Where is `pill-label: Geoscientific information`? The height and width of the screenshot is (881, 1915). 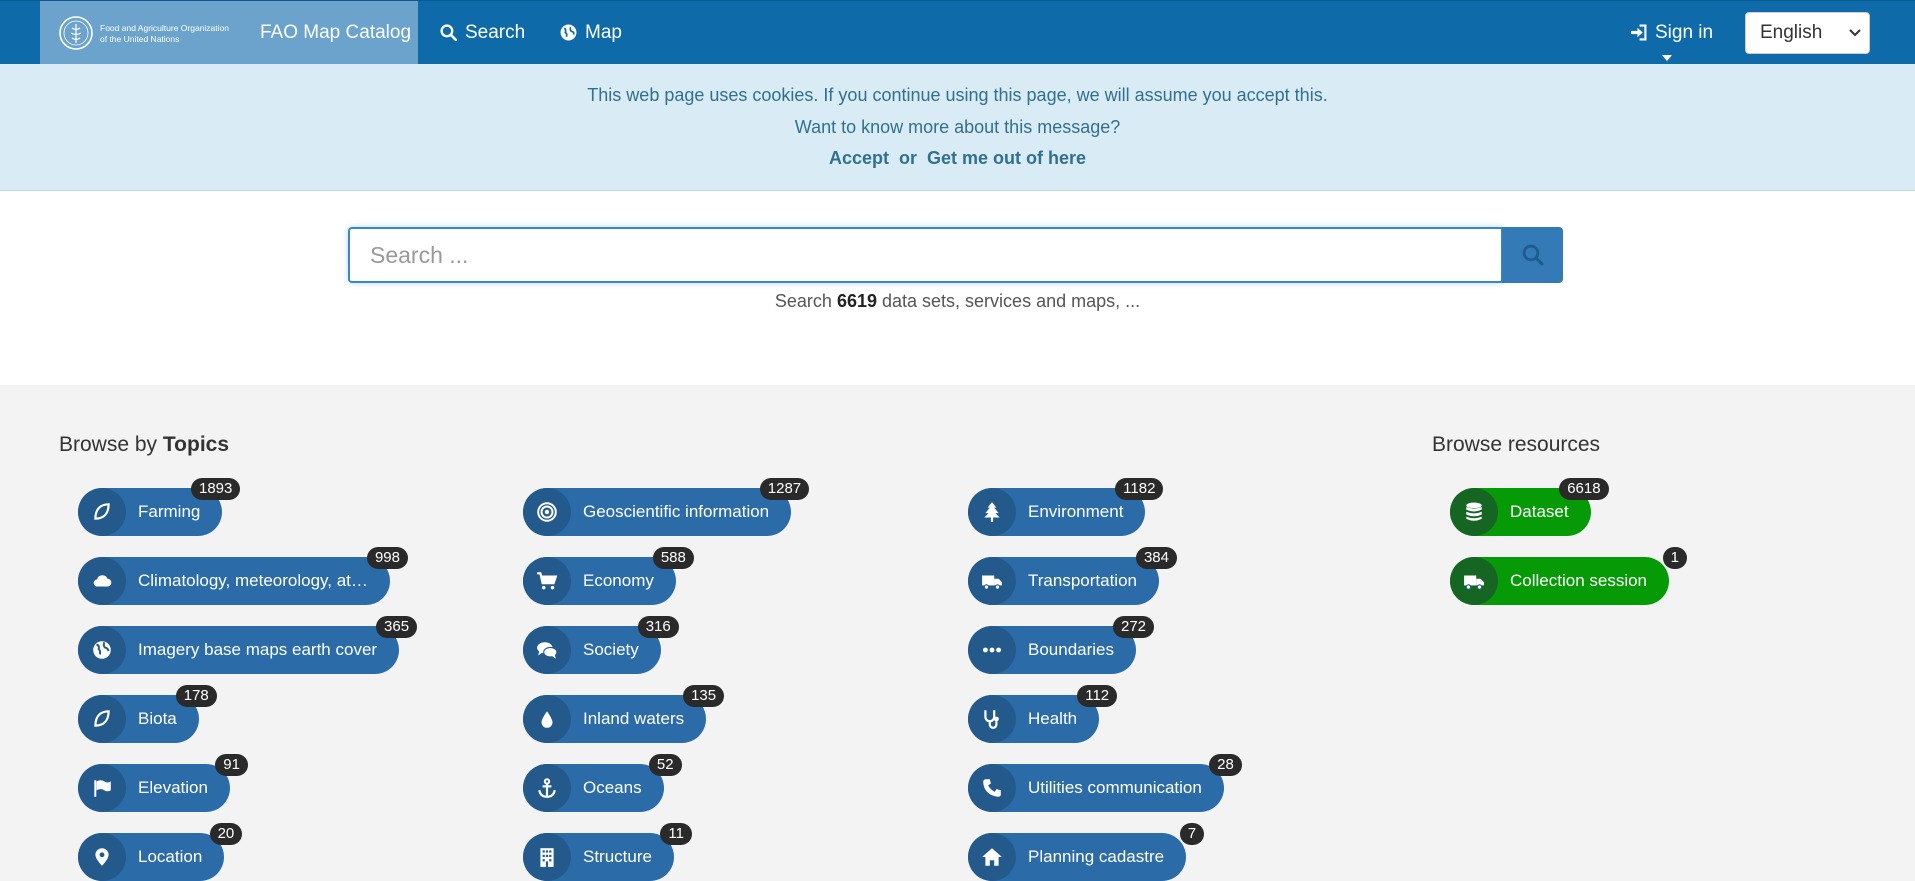
pill-label: Geoscientific information is located at coordinates (676, 511).